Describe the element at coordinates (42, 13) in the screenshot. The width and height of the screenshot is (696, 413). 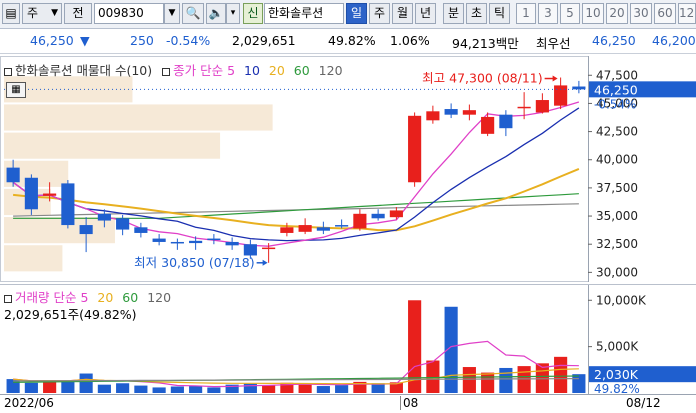
I see `market-select: 주 ▼` at that location.